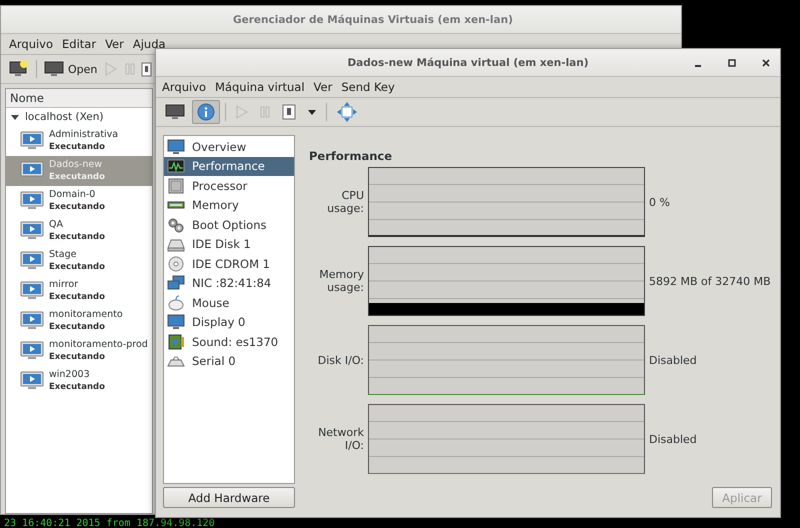 Image resolution: width=800 pixels, height=528 pixels. I want to click on menu-item: Máquina virtual, so click(260, 87).